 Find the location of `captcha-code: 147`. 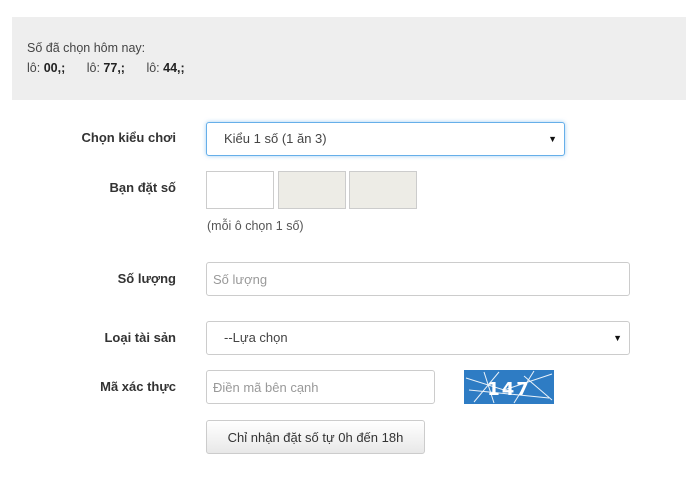

captcha-code: 147 is located at coordinates (509, 389).